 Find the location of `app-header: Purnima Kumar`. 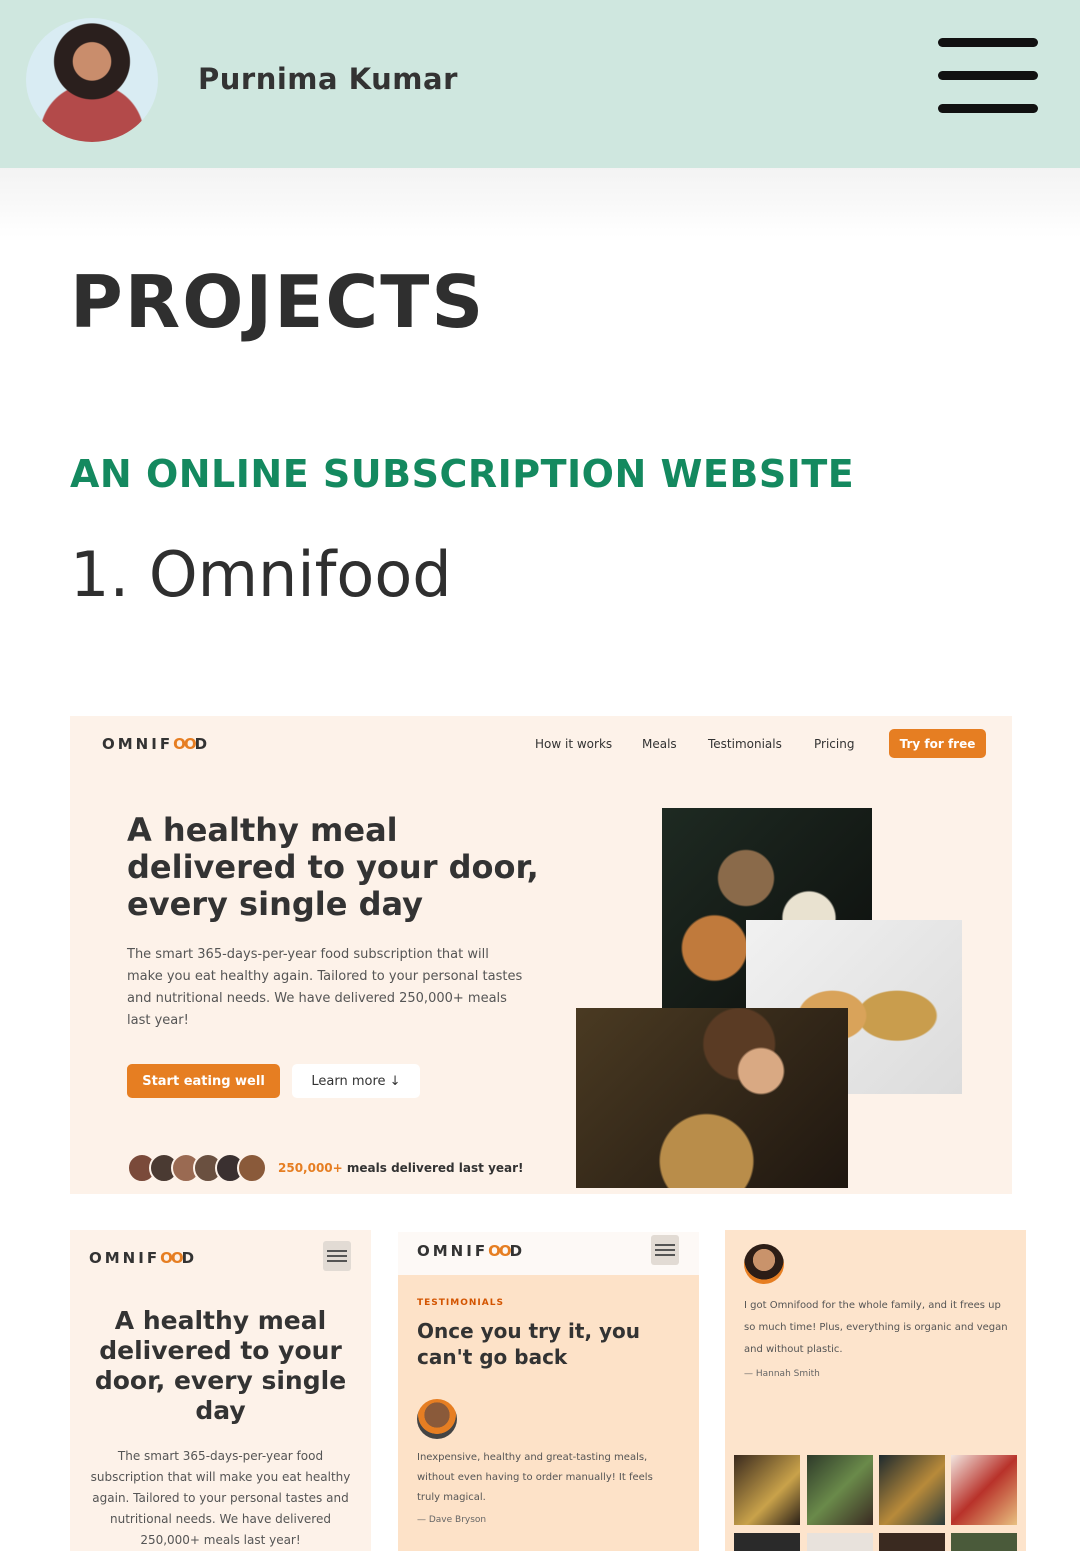

app-header: Purnima Kumar is located at coordinates (540, 84).